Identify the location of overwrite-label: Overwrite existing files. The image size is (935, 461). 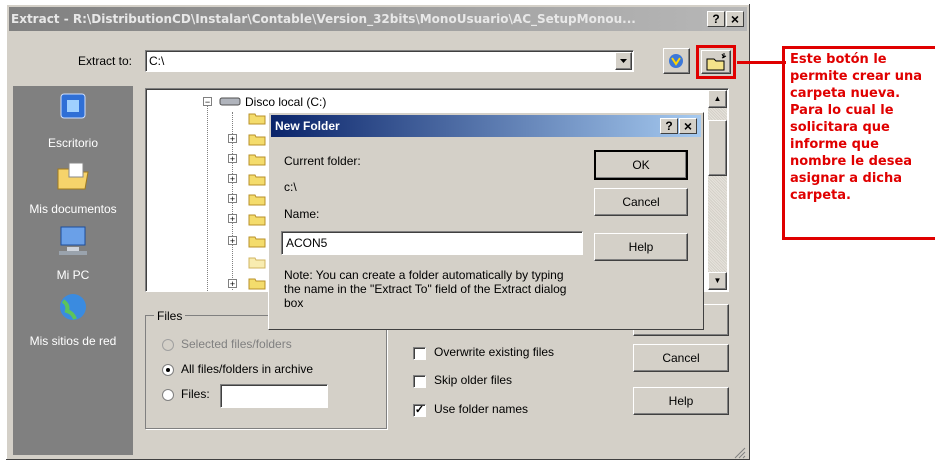
(494, 352).